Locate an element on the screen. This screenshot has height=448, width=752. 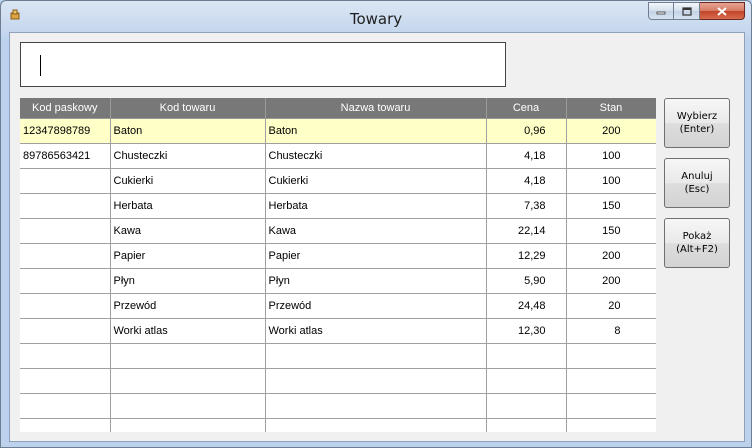
table-row: Płyn Płyn 5,90 200 is located at coordinates (338, 281).